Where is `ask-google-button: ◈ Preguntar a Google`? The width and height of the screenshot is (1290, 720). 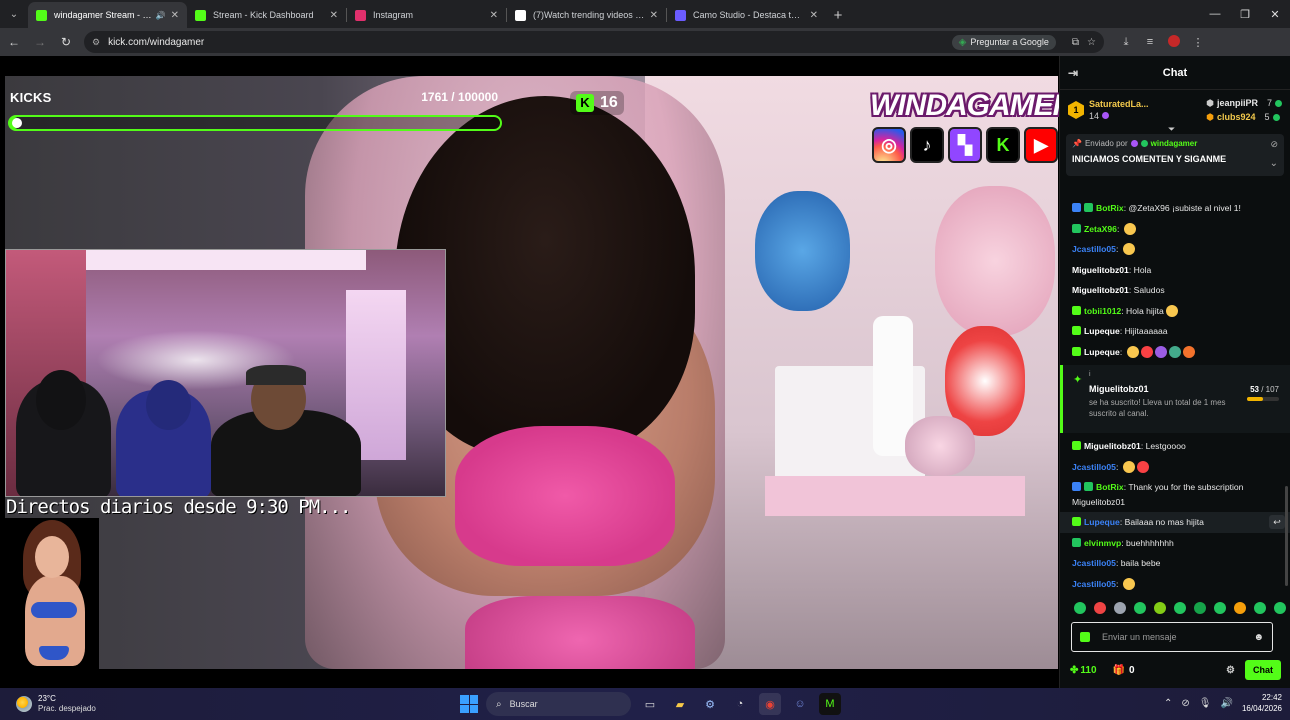
ask-google-button: ◈ Preguntar a Google is located at coordinates (1003, 42).